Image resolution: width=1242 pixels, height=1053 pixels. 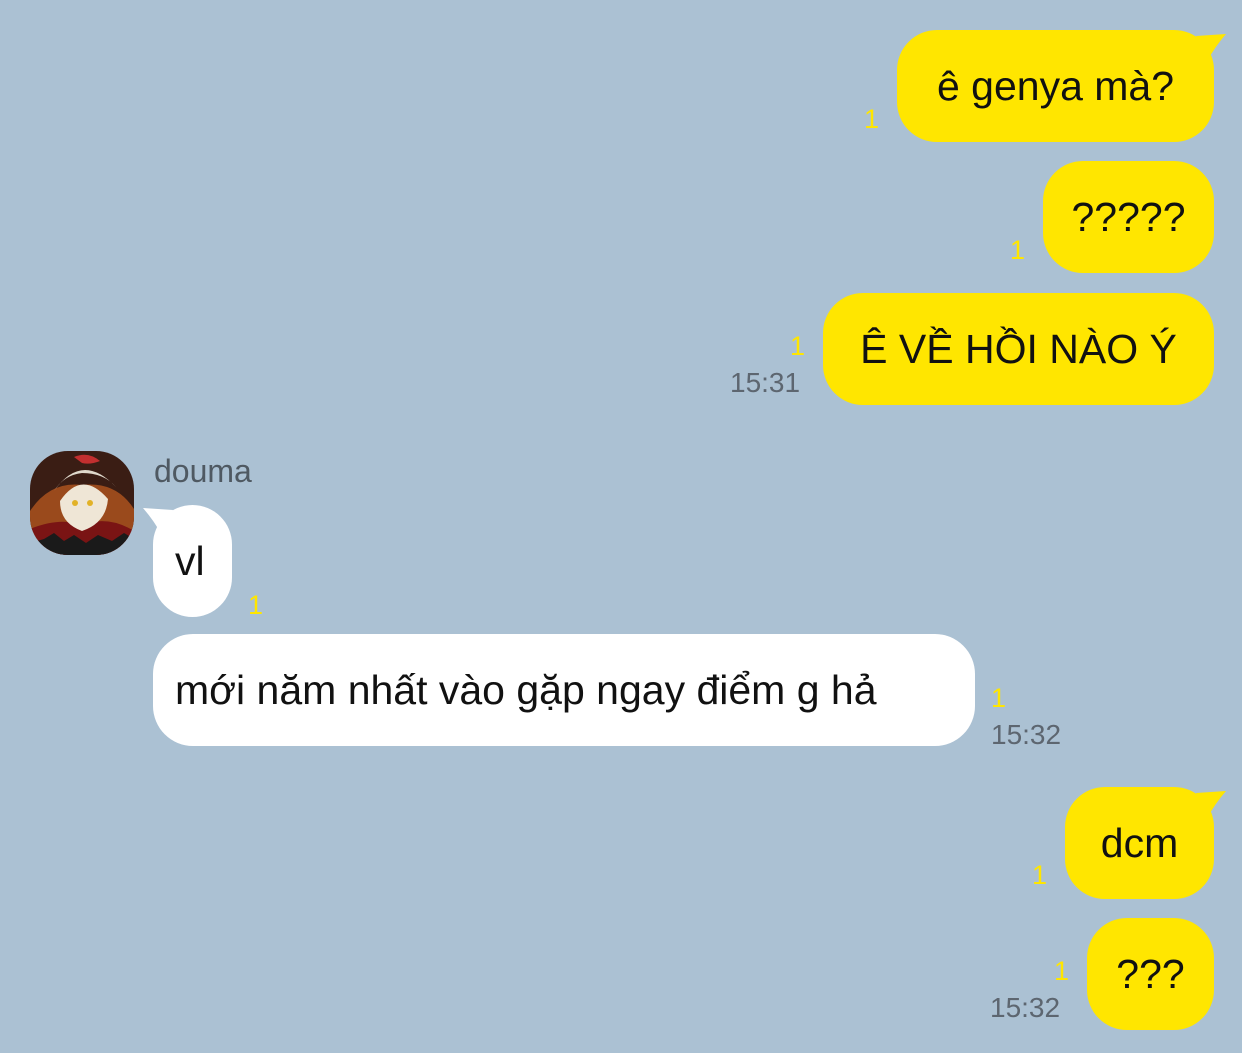 I want to click on message-bubble-outgoing: ê genya mà?, so click(x=1055, y=86).